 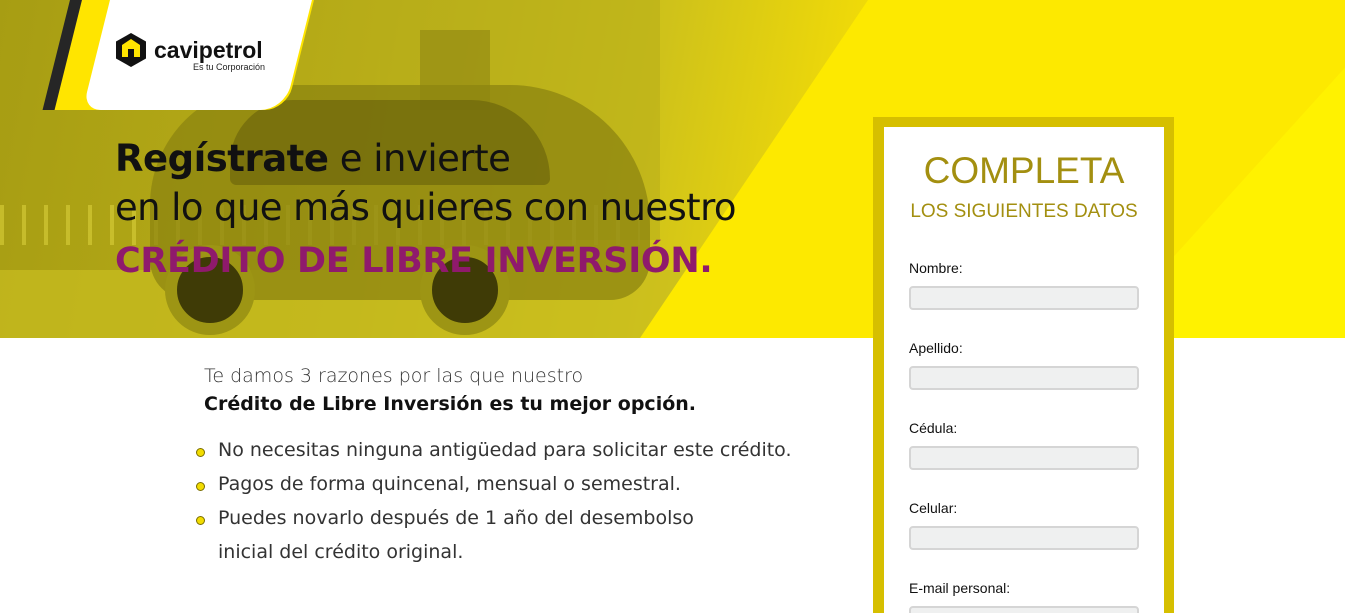 I want to click on cedula-input, so click(x=1024, y=458).